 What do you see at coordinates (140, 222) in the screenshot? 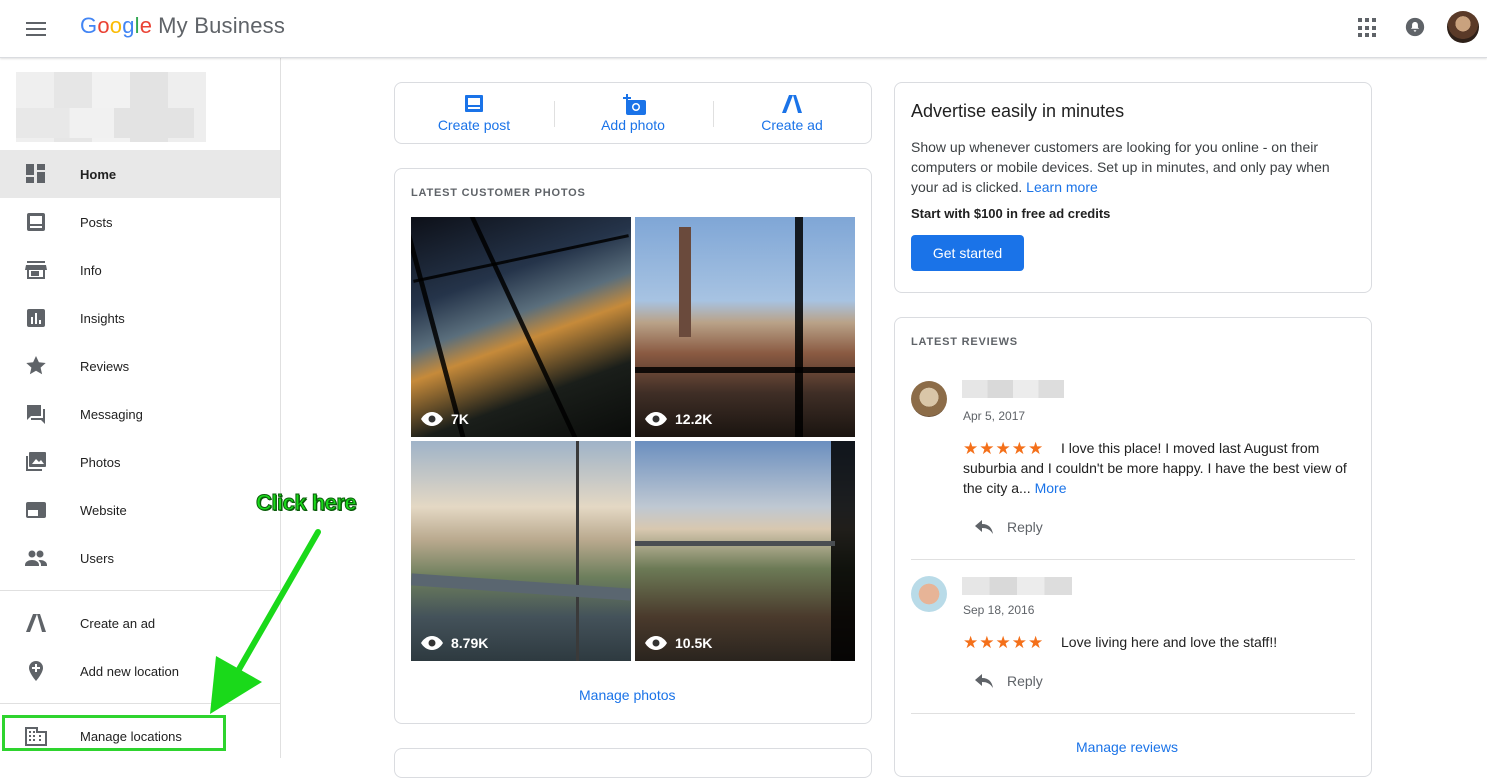
I see `sidebar-item-posts: Posts` at bounding box center [140, 222].